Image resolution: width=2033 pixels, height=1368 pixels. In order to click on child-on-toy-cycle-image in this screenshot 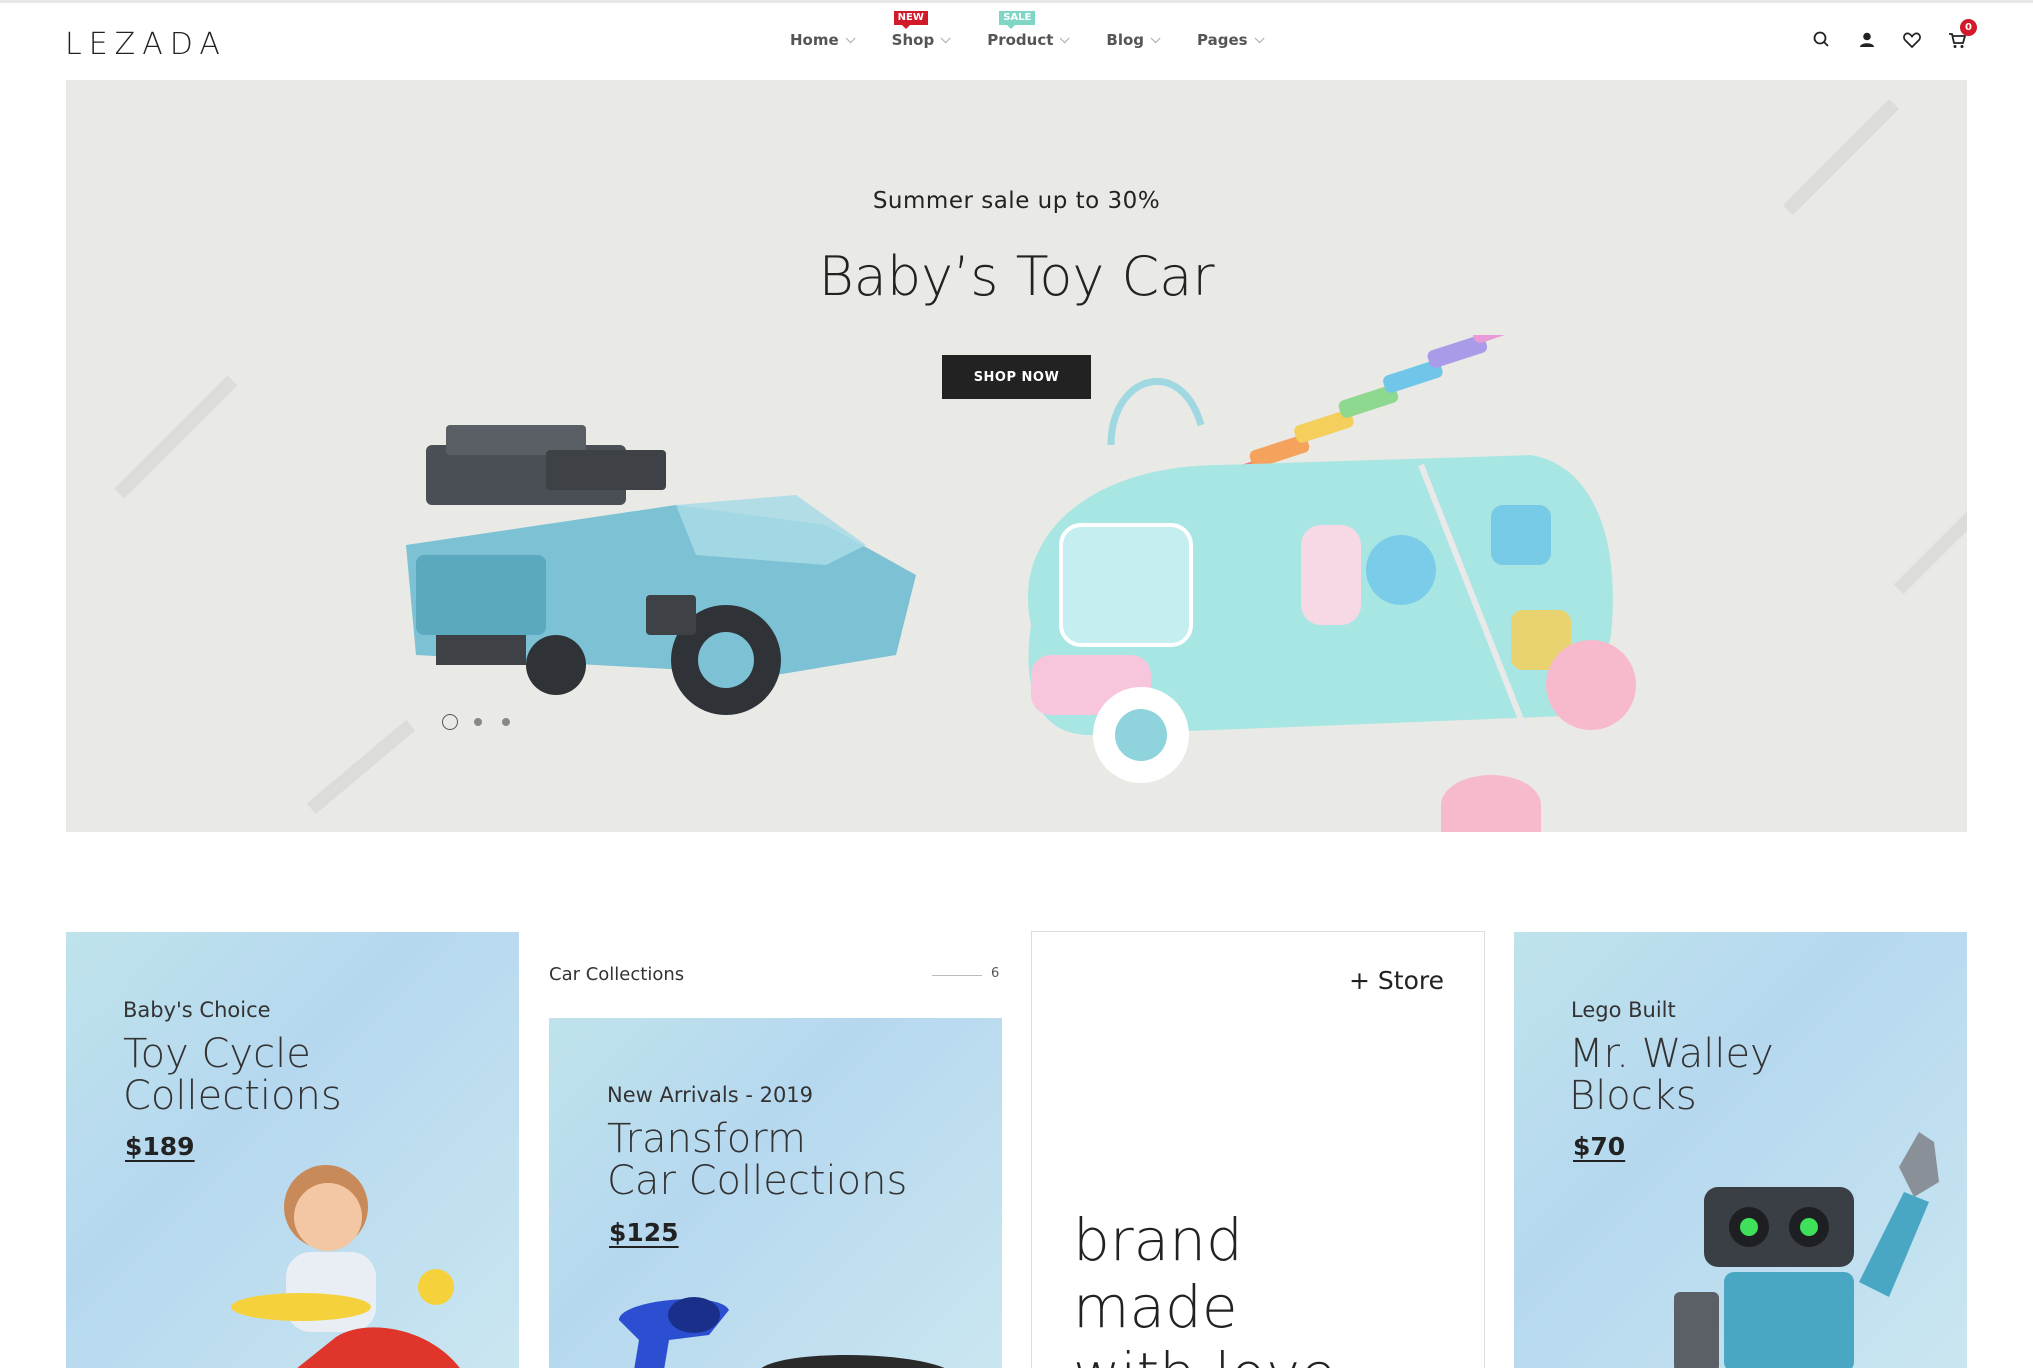, I will do `click(345, 1266)`.